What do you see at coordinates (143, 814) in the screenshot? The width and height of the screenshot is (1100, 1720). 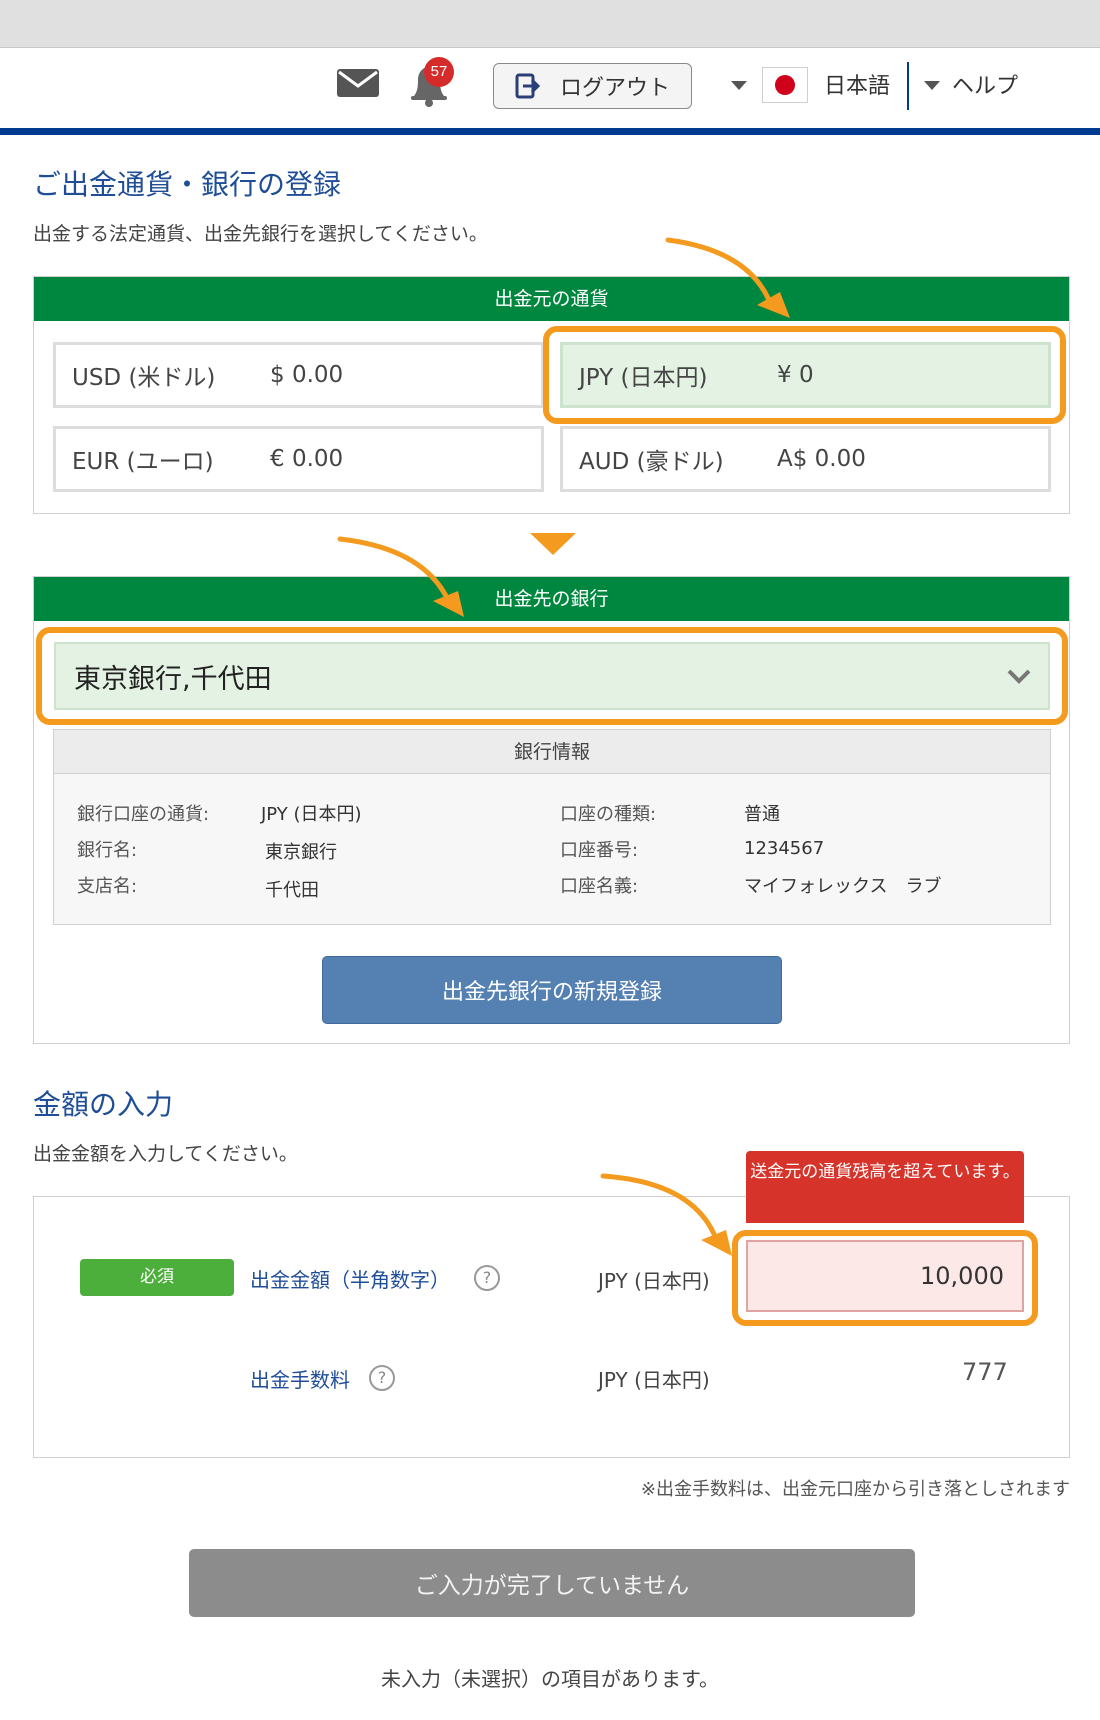 I see `bank-info-label: 銀行口座の通貨:` at bounding box center [143, 814].